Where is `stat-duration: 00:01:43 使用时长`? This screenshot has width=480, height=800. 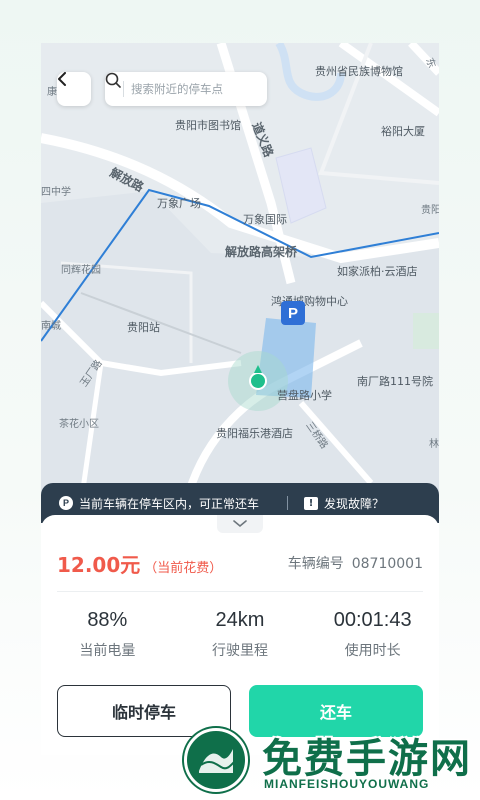
stat-duration: 00:01:43 使用时长 is located at coordinates (372, 634).